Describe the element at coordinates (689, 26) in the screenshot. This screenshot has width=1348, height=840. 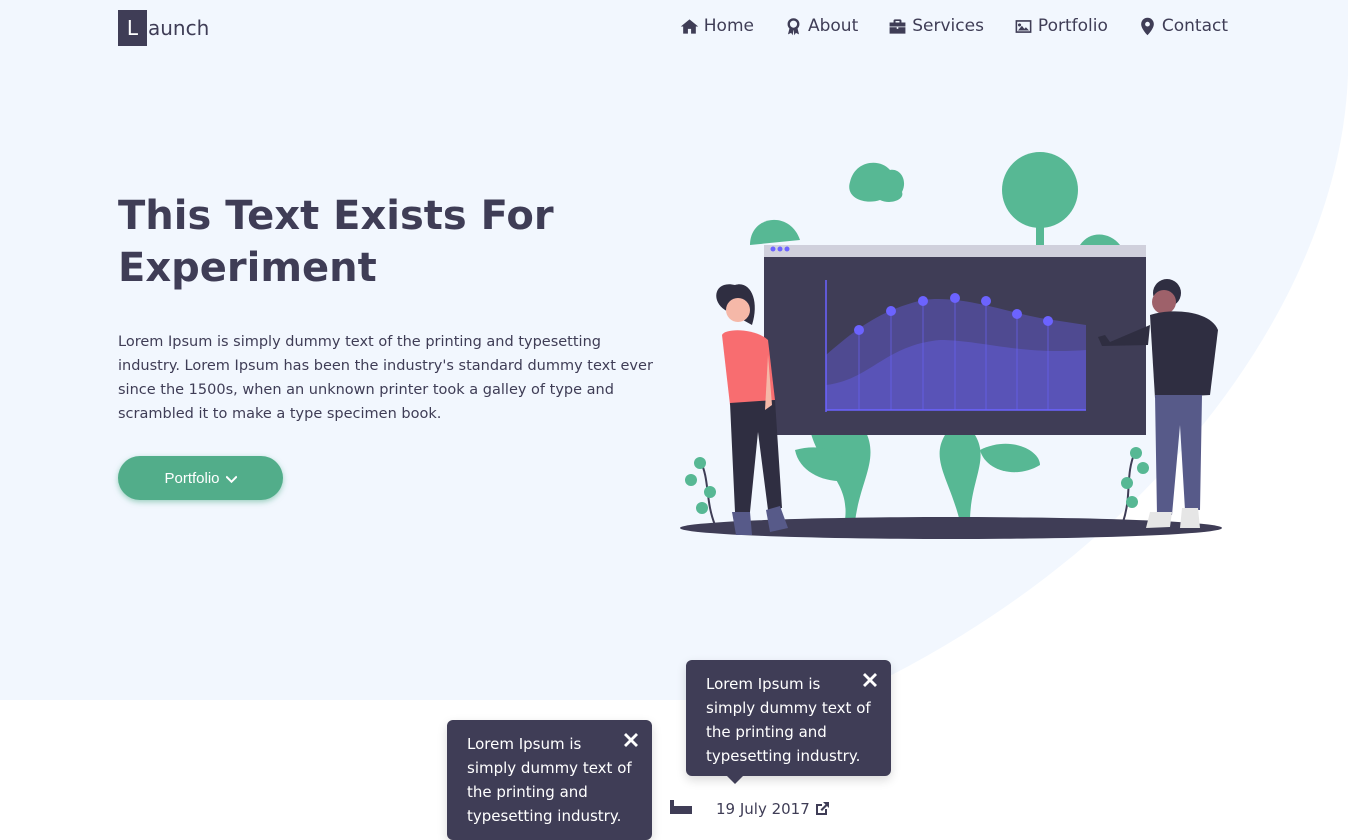
I see `home-icon` at that location.